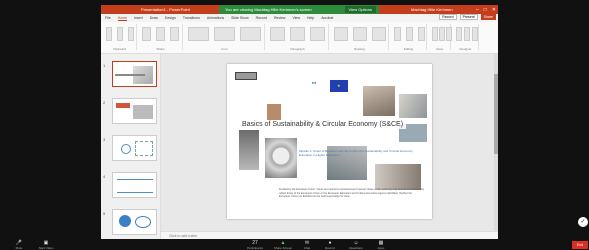 This screenshot has width=589, height=250. Describe the element at coordinates (215, 18) in the screenshot. I see `tab-animations: Animations` at that location.